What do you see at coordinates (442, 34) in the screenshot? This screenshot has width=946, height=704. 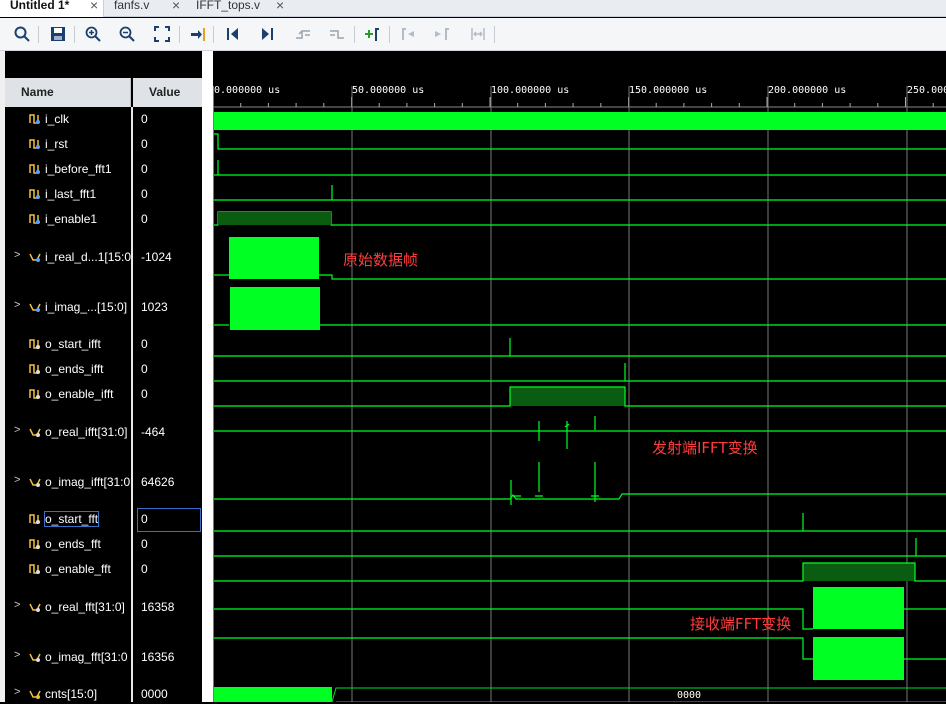 I see `next-marker-icon` at bounding box center [442, 34].